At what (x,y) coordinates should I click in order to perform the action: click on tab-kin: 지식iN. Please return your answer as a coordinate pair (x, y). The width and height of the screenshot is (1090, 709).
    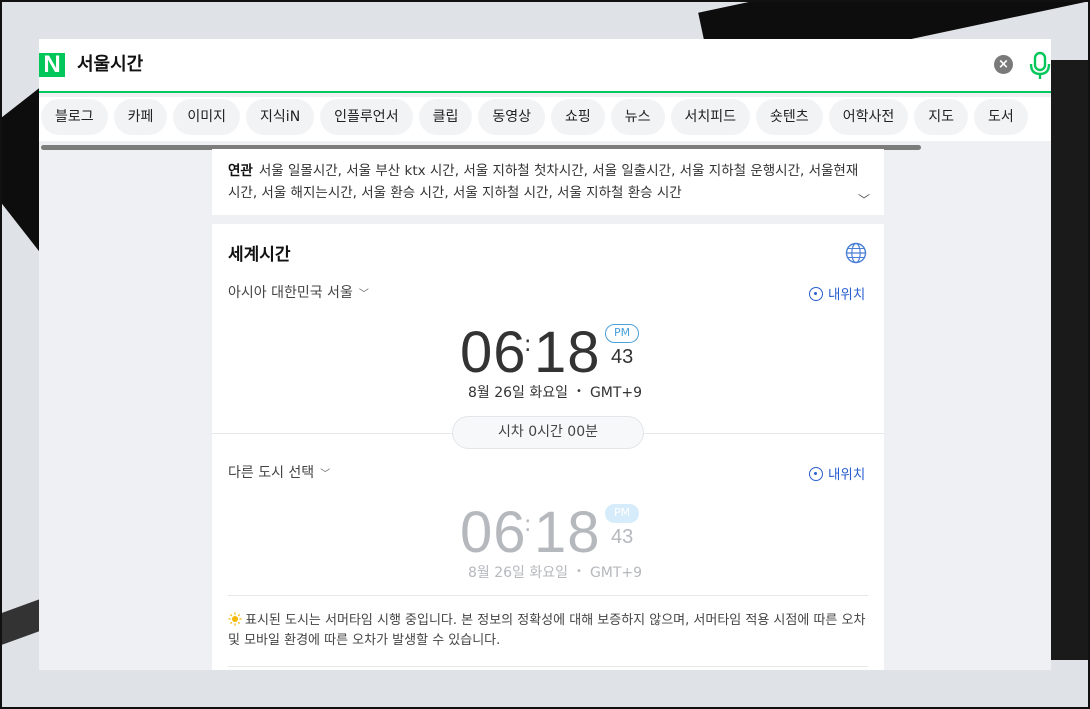
    Looking at the image, I should click on (280, 117).